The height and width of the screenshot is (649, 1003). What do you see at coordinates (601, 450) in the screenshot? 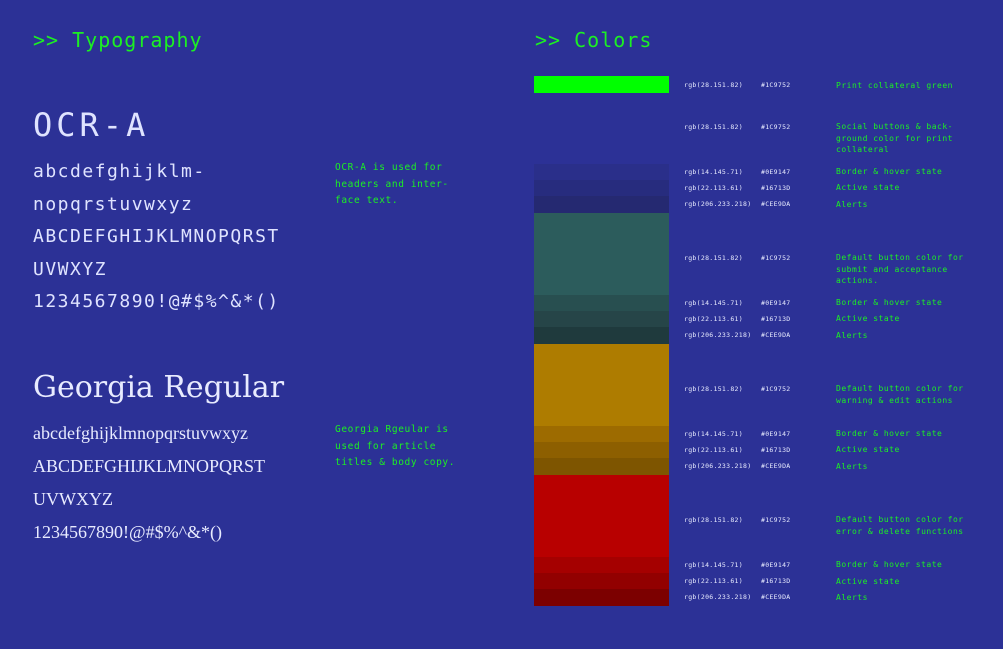
I see `swatch-gold-active` at bounding box center [601, 450].